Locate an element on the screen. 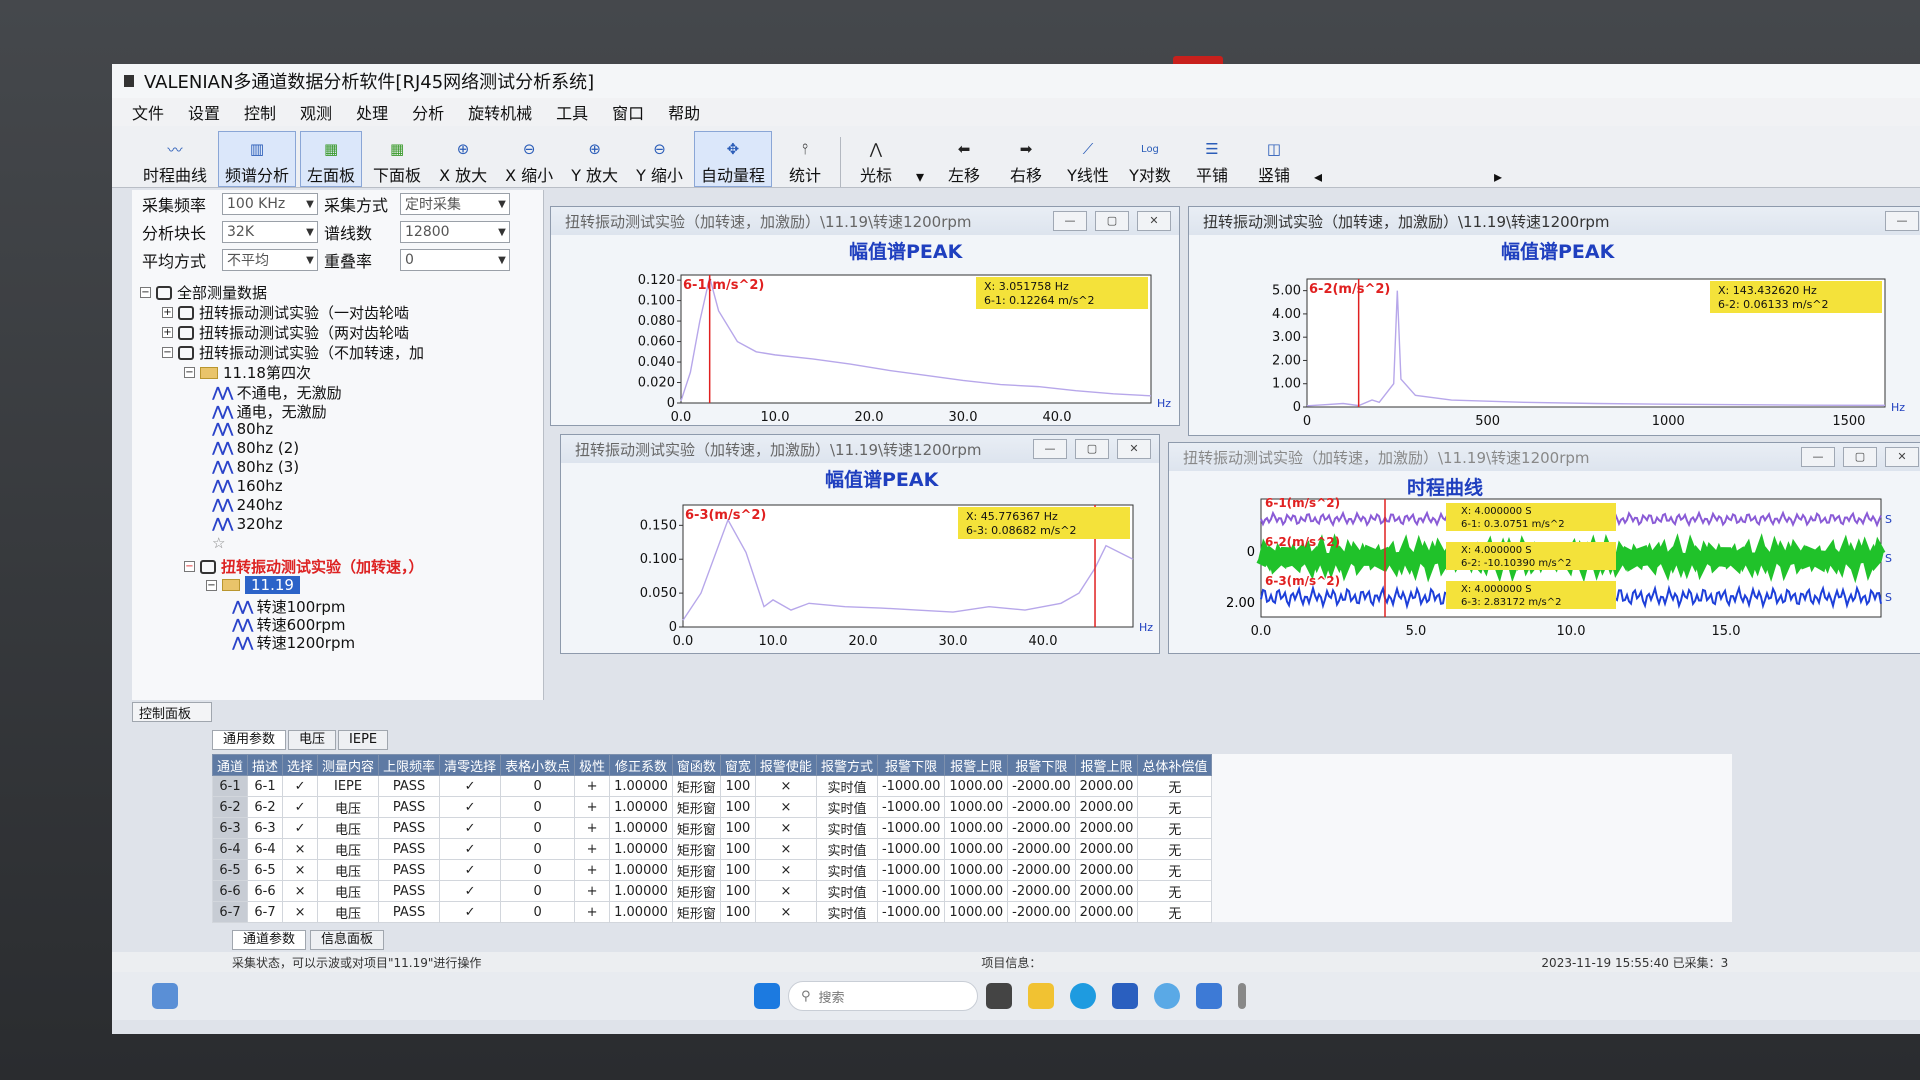  spectral-lines-select: 12800 ▼ is located at coordinates (455, 232).